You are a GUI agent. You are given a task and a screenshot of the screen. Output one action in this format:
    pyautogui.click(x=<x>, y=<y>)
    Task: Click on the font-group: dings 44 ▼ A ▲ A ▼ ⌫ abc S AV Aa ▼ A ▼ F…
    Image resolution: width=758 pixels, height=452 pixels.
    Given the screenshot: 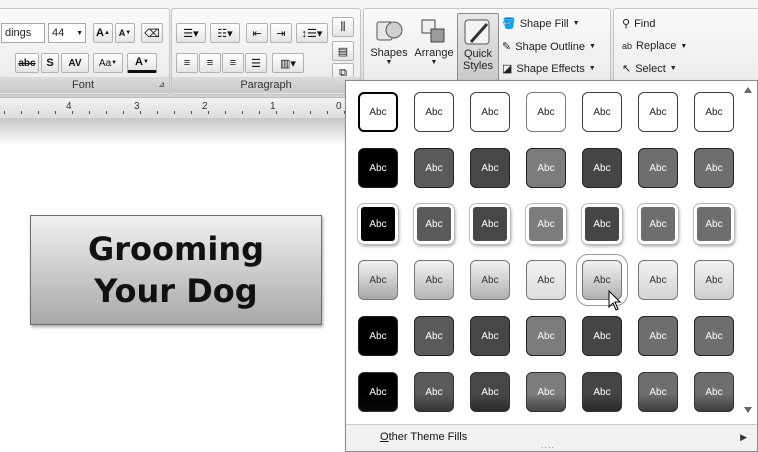 What is the action you would take?
    pyautogui.click(x=85, y=51)
    